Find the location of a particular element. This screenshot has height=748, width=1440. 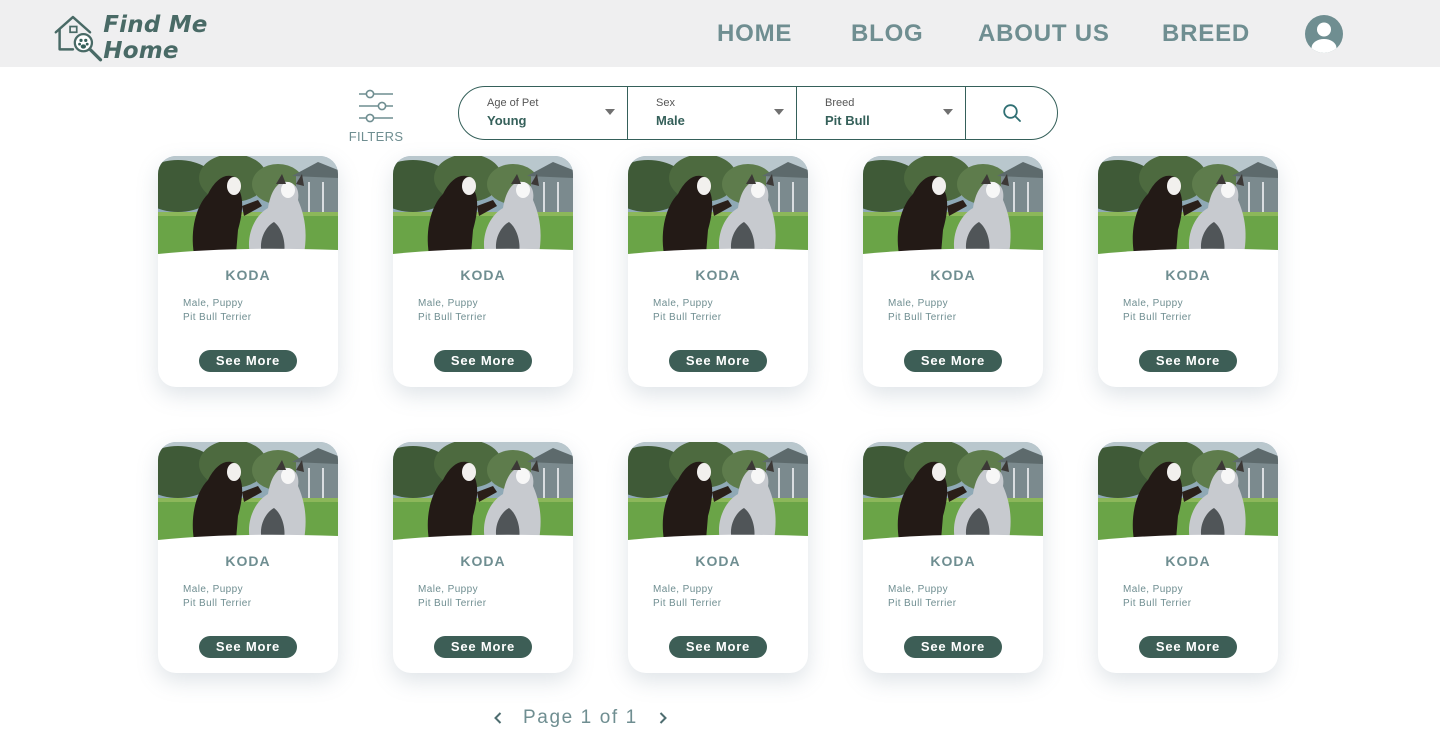

nav-breed: BREED is located at coordinates (1206, 34).